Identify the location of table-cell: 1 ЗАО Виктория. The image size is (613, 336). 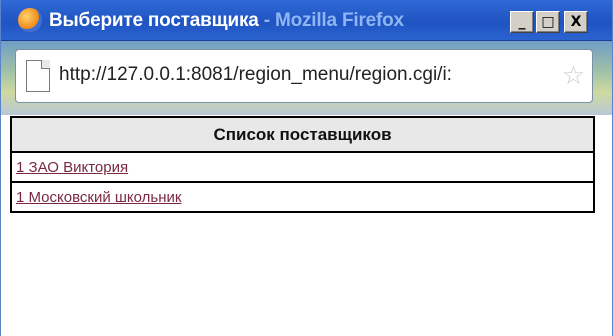
(302, 167).